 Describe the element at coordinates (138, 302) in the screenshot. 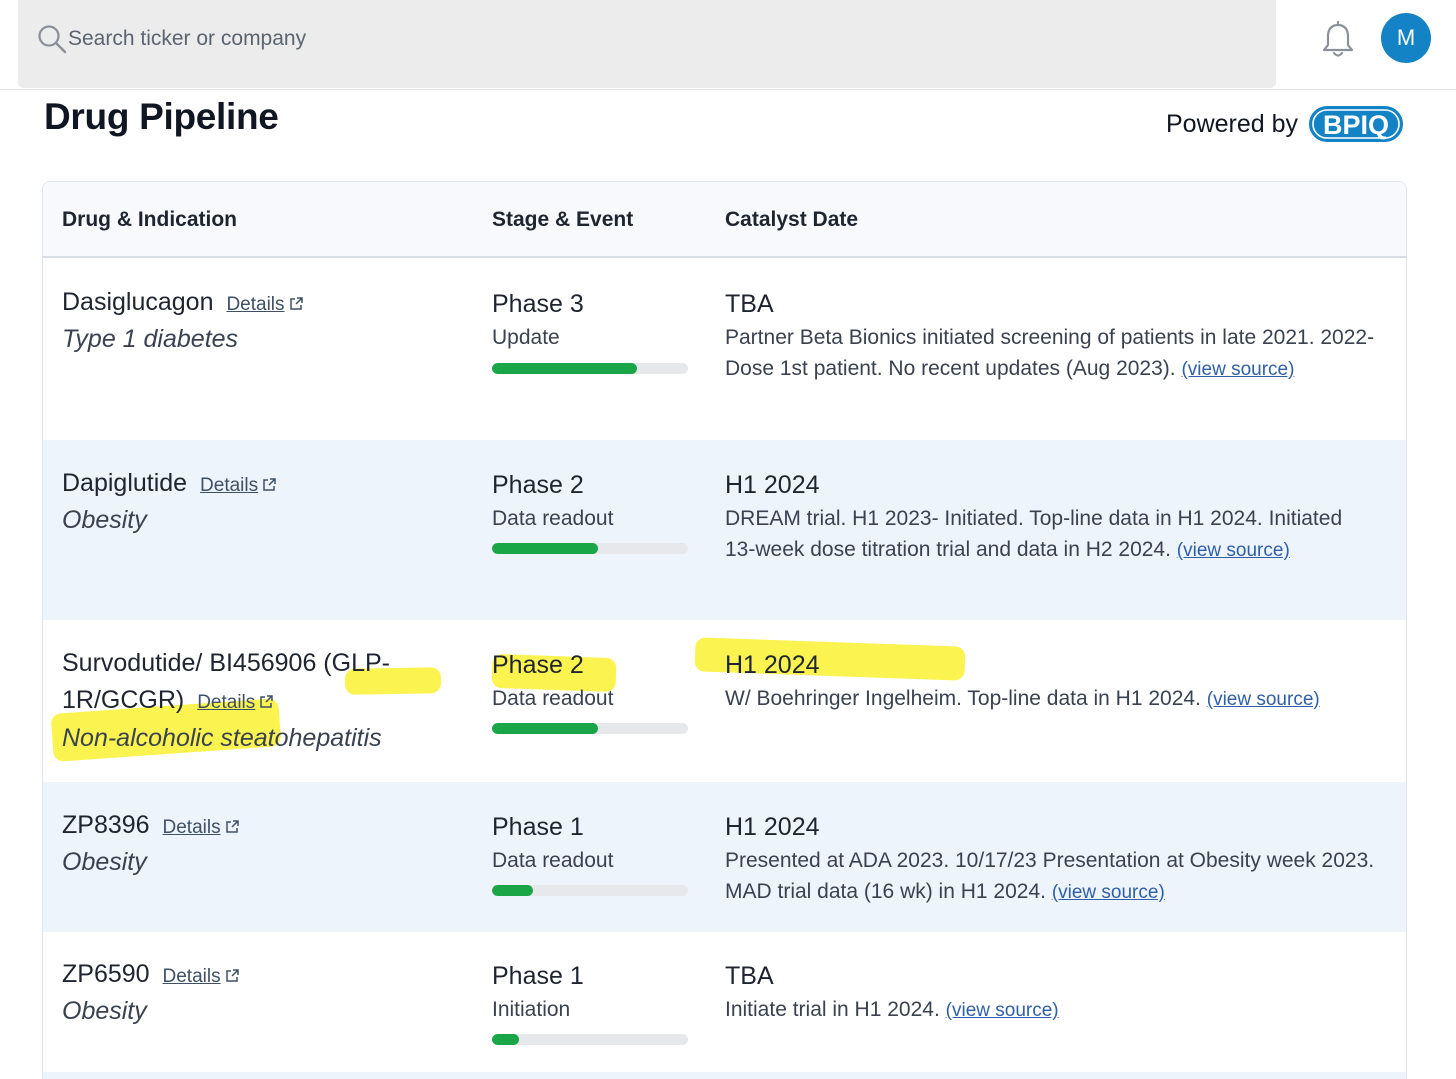

I see `drug-name-text: Dasiglucagon` at that location.